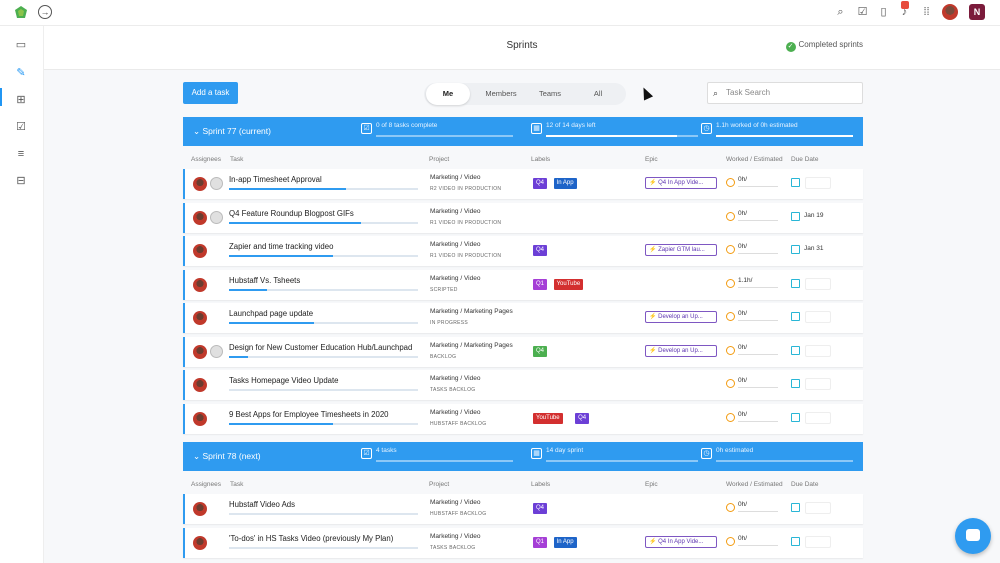 Image resolution: width=1000 pixels, height=563 pixels. What do you see at coordinates (926, 12) in the screenshot?
I see `grid-icon: ⁞⁞` at bounding box center [926, 12].